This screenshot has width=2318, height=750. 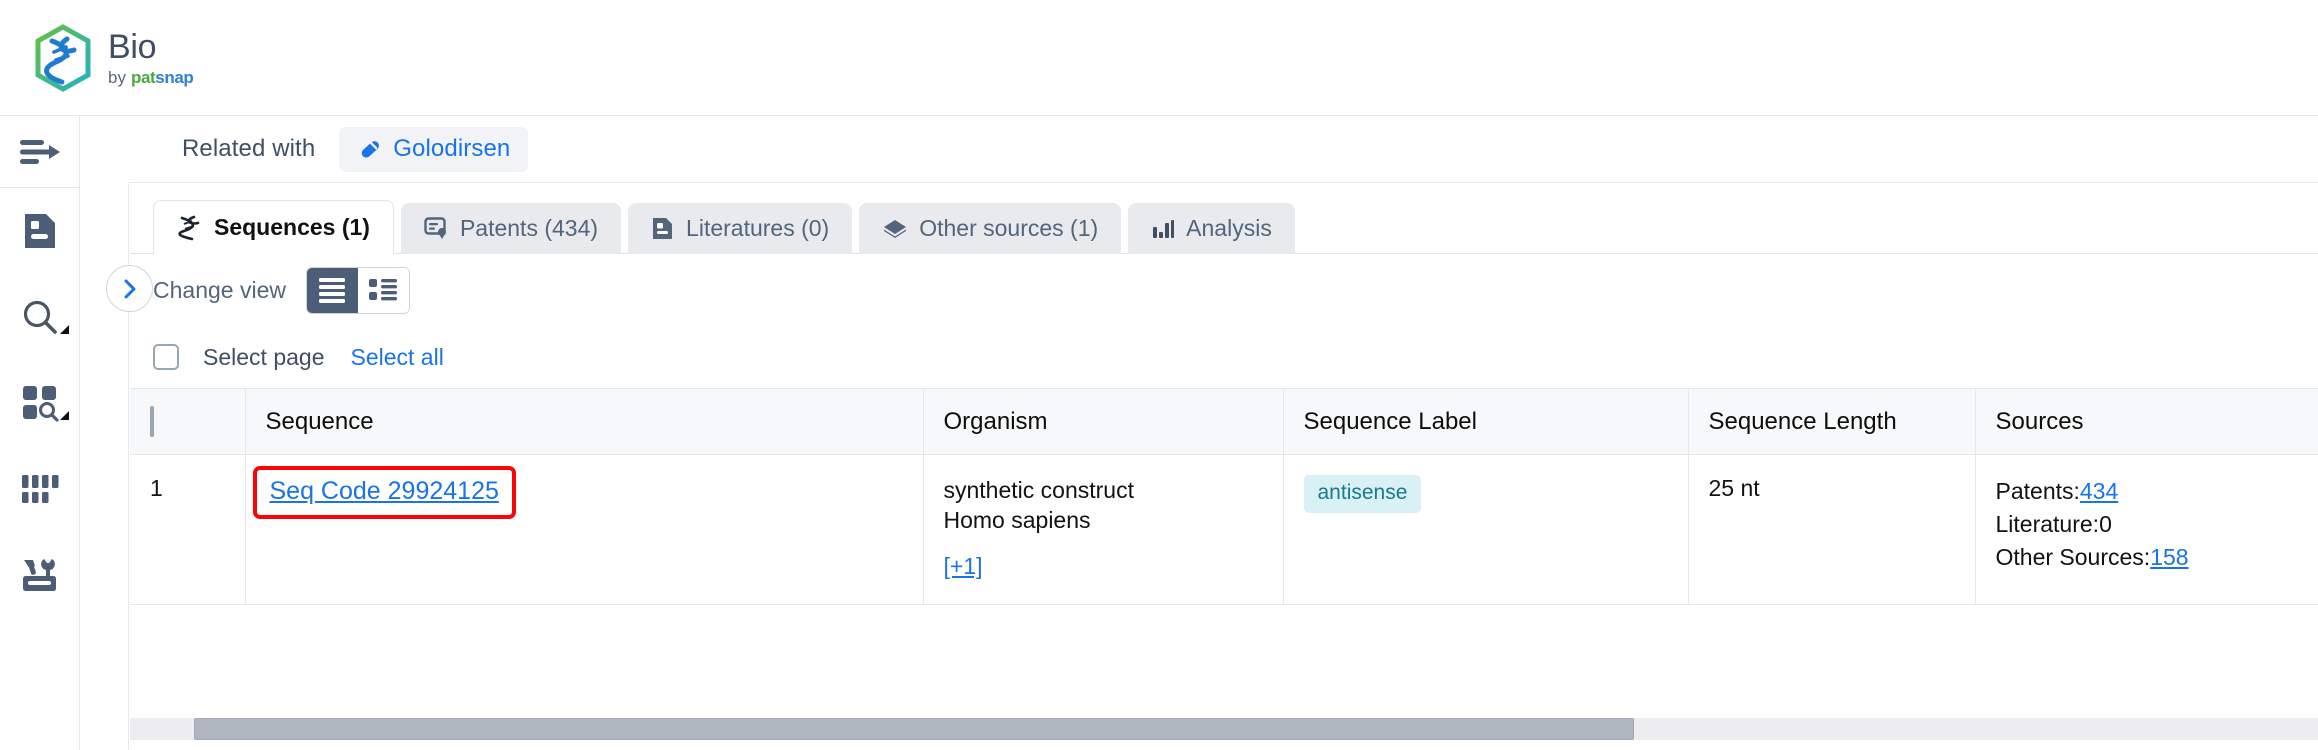 I want to click on expand-panel-icon, so click(x=39, y=151).